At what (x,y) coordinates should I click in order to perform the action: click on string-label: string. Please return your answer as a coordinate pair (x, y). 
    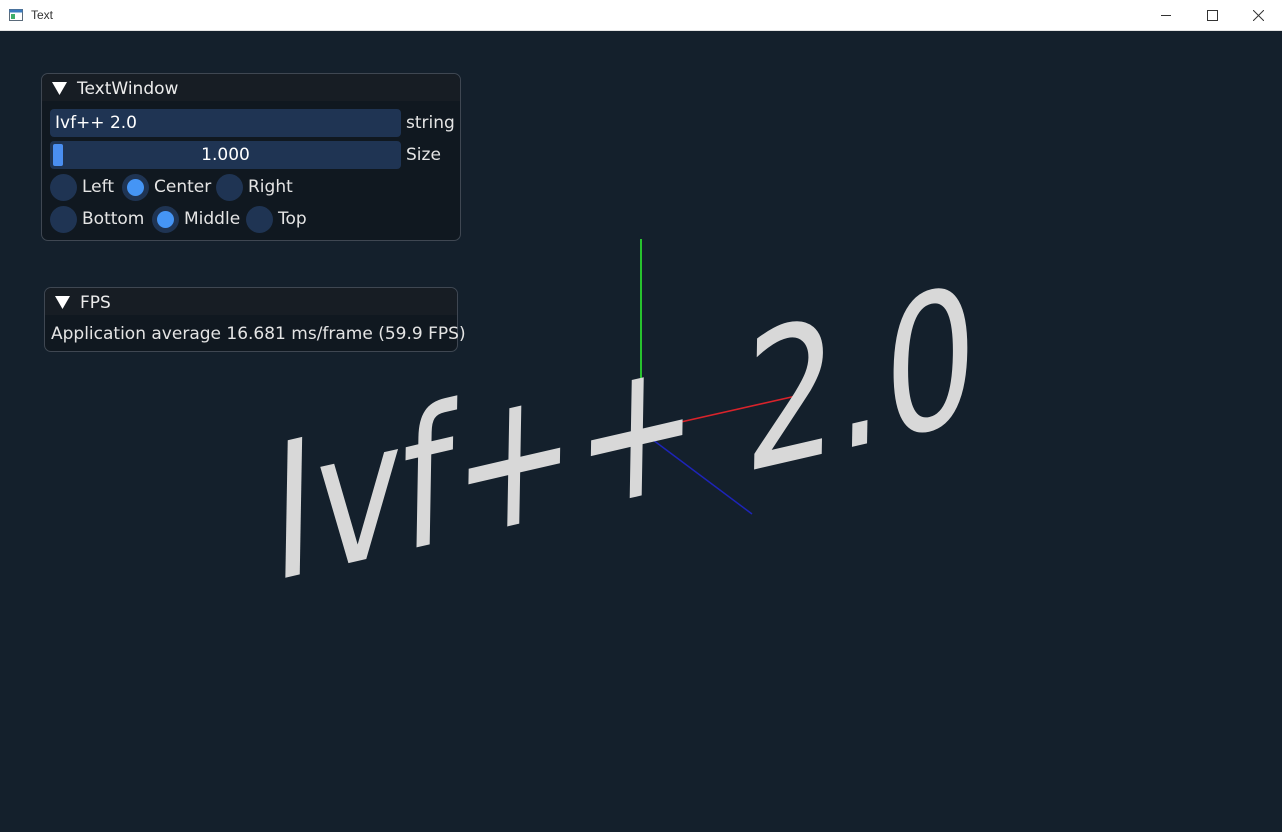
    Looking at the image, I should click on (430, 123).